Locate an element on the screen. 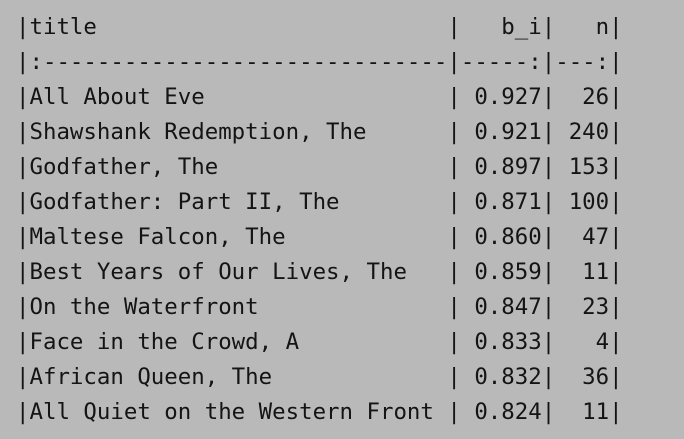 The width and height of the screenshot is (684, 439). table-row: |Face in the Crowd, A | 0.833| 4| is located at coordinates (319, 342).